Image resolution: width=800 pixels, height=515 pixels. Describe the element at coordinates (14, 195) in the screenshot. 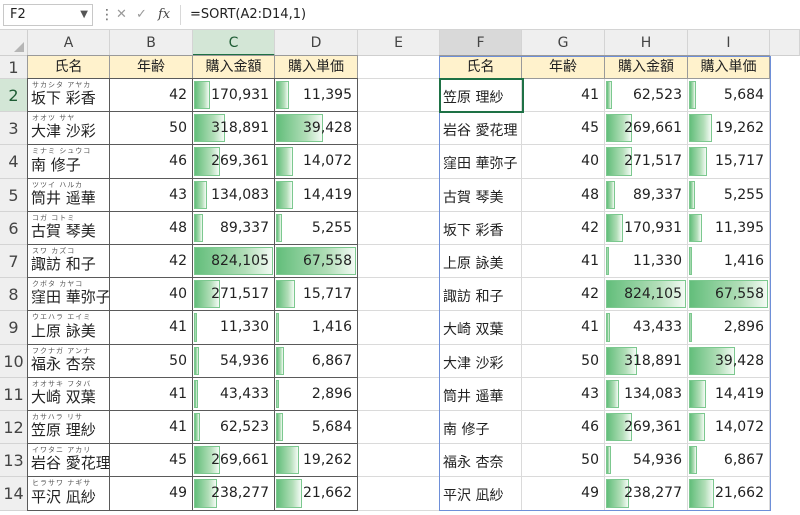

I see `row-header-5: 5` at that location.